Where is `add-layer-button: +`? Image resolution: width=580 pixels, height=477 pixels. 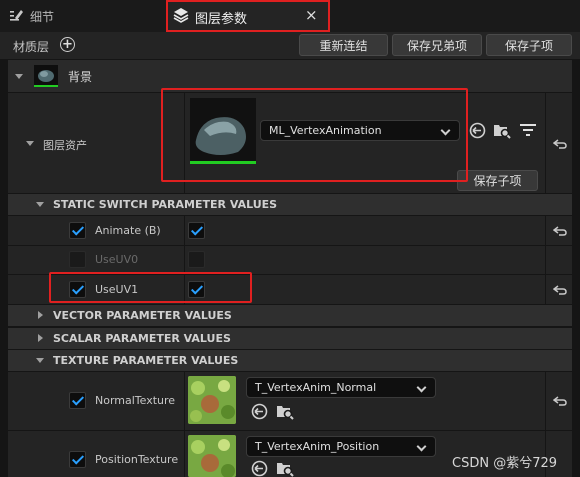 add-layer-button: + is located at coordinates (67, 44).